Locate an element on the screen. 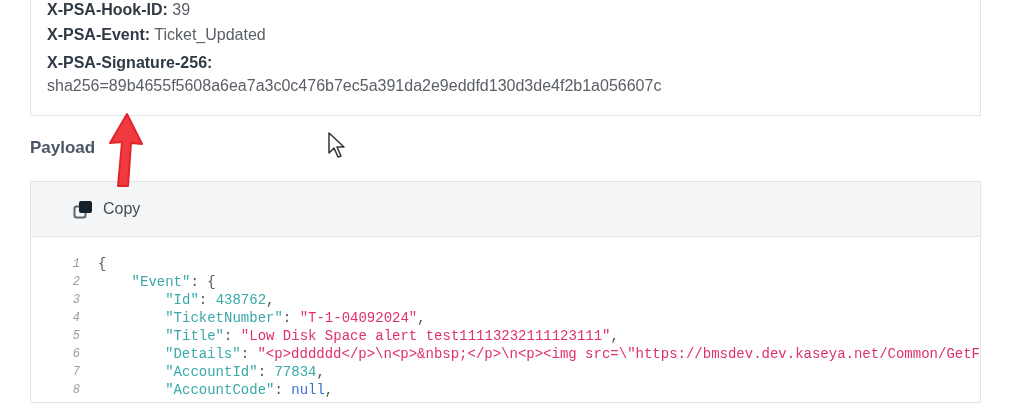 This screenshot has width=1014, height=406. header-value: sha256=89b4655f5608a6ea7a3c0c476b7ec5a391da2e9eddfd130d3de4f2b1a056607c is located at coordinates (355, 86).